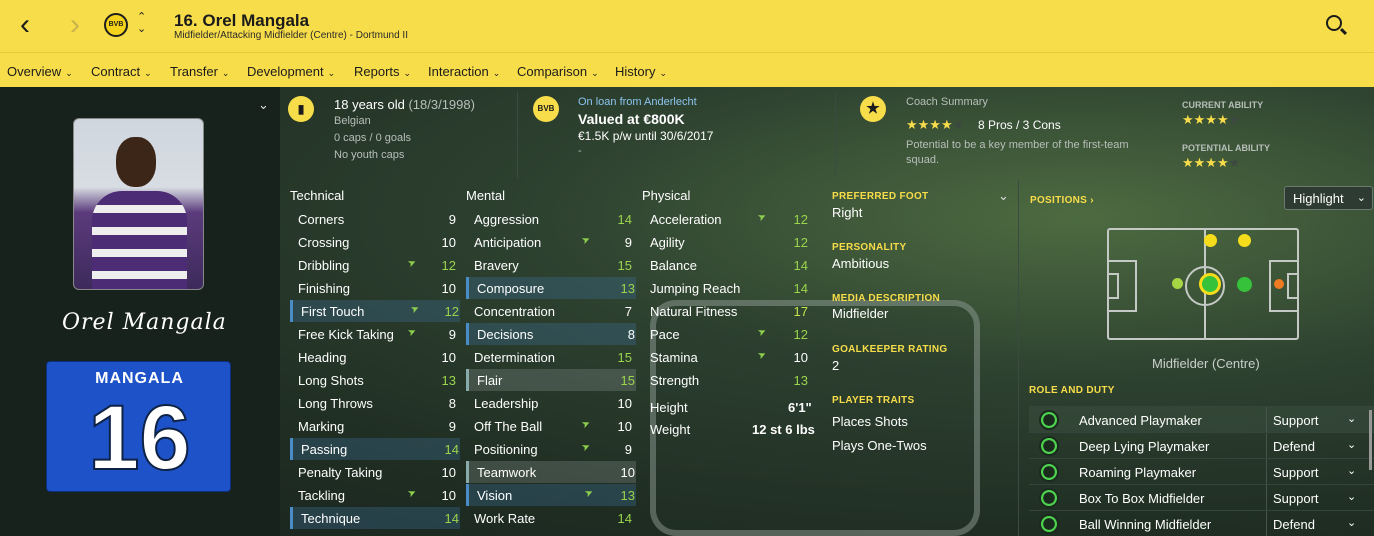 This screenshot has width=1374, height=536. Describe the element at coordinates (40, 71) in the screenshot. I see `tab-overview: Overview ⌄` at that location.